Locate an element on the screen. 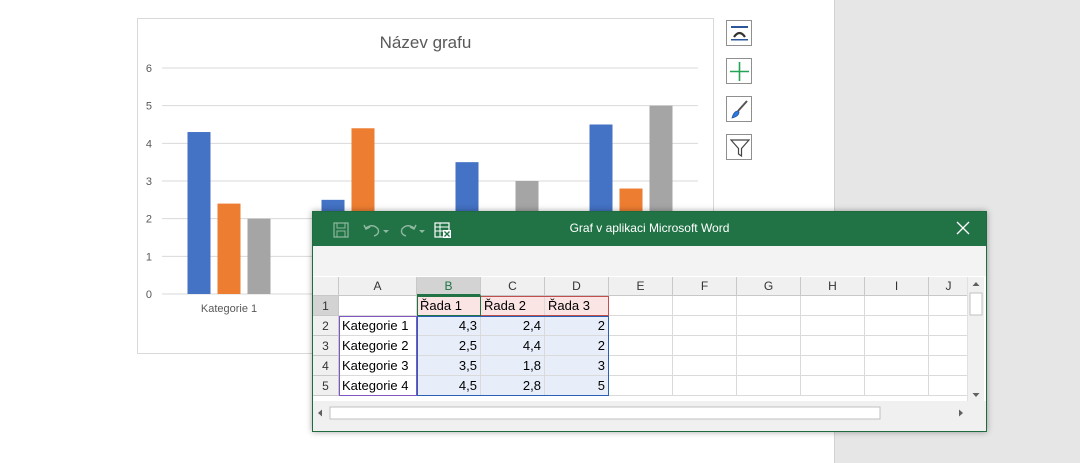 The height and width of the screenshot is (463, 1080). horizontal-scrollbar is located at coordinates (649, 413).